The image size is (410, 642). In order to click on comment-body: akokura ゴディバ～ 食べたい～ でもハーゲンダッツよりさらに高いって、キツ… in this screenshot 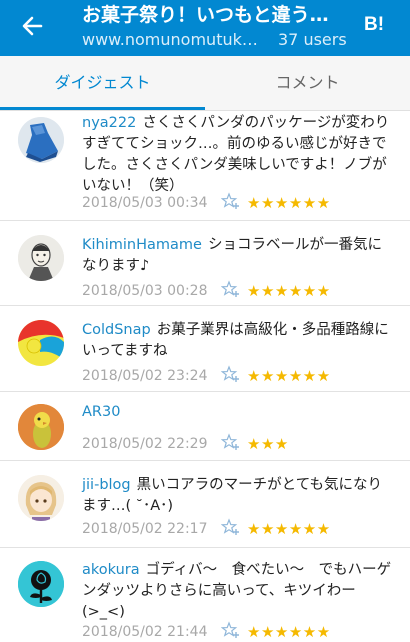, I will do `click(238, 591)`.